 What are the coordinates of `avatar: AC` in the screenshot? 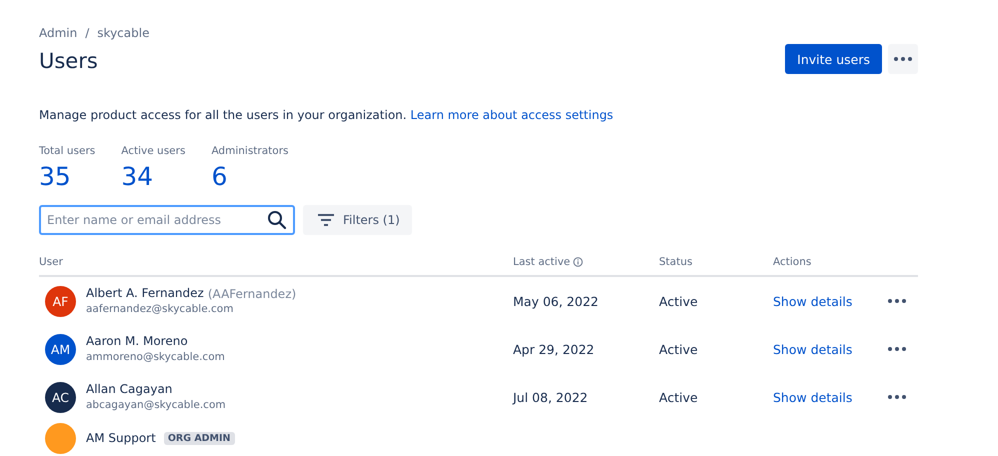 It's located at (60, 397).